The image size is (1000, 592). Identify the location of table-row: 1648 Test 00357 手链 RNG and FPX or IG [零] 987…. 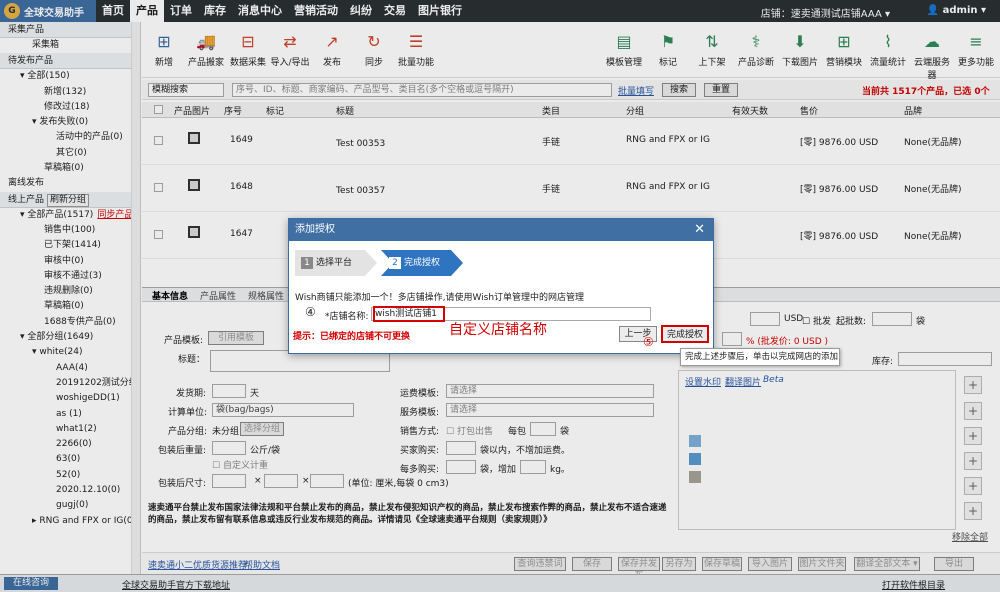
(571, 188).